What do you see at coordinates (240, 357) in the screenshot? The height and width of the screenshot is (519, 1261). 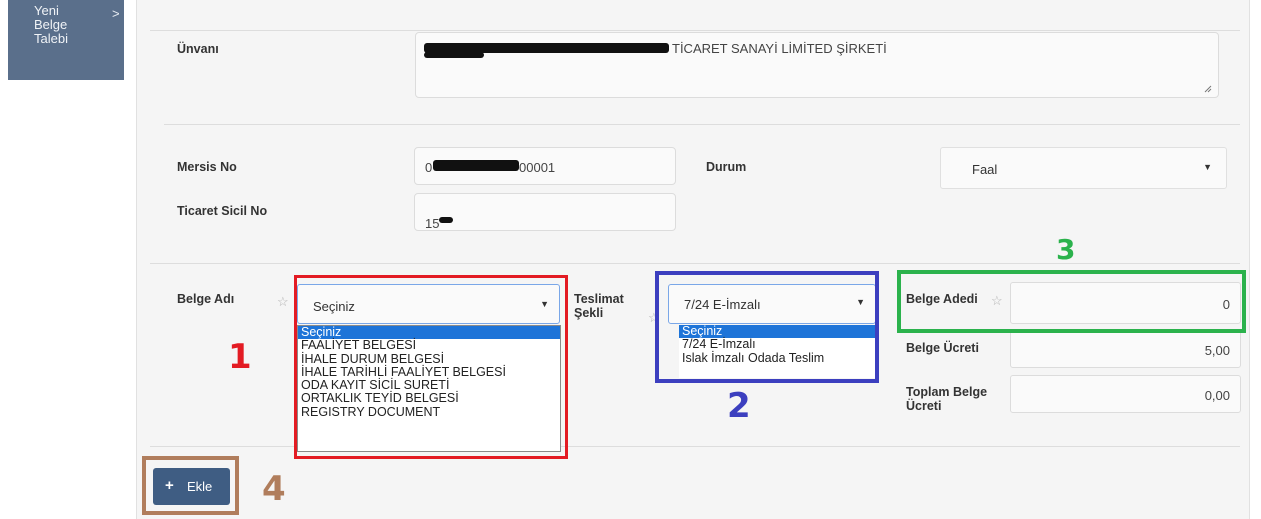 I see `annotation-number-1: 1` at bounding box center [240, 357].